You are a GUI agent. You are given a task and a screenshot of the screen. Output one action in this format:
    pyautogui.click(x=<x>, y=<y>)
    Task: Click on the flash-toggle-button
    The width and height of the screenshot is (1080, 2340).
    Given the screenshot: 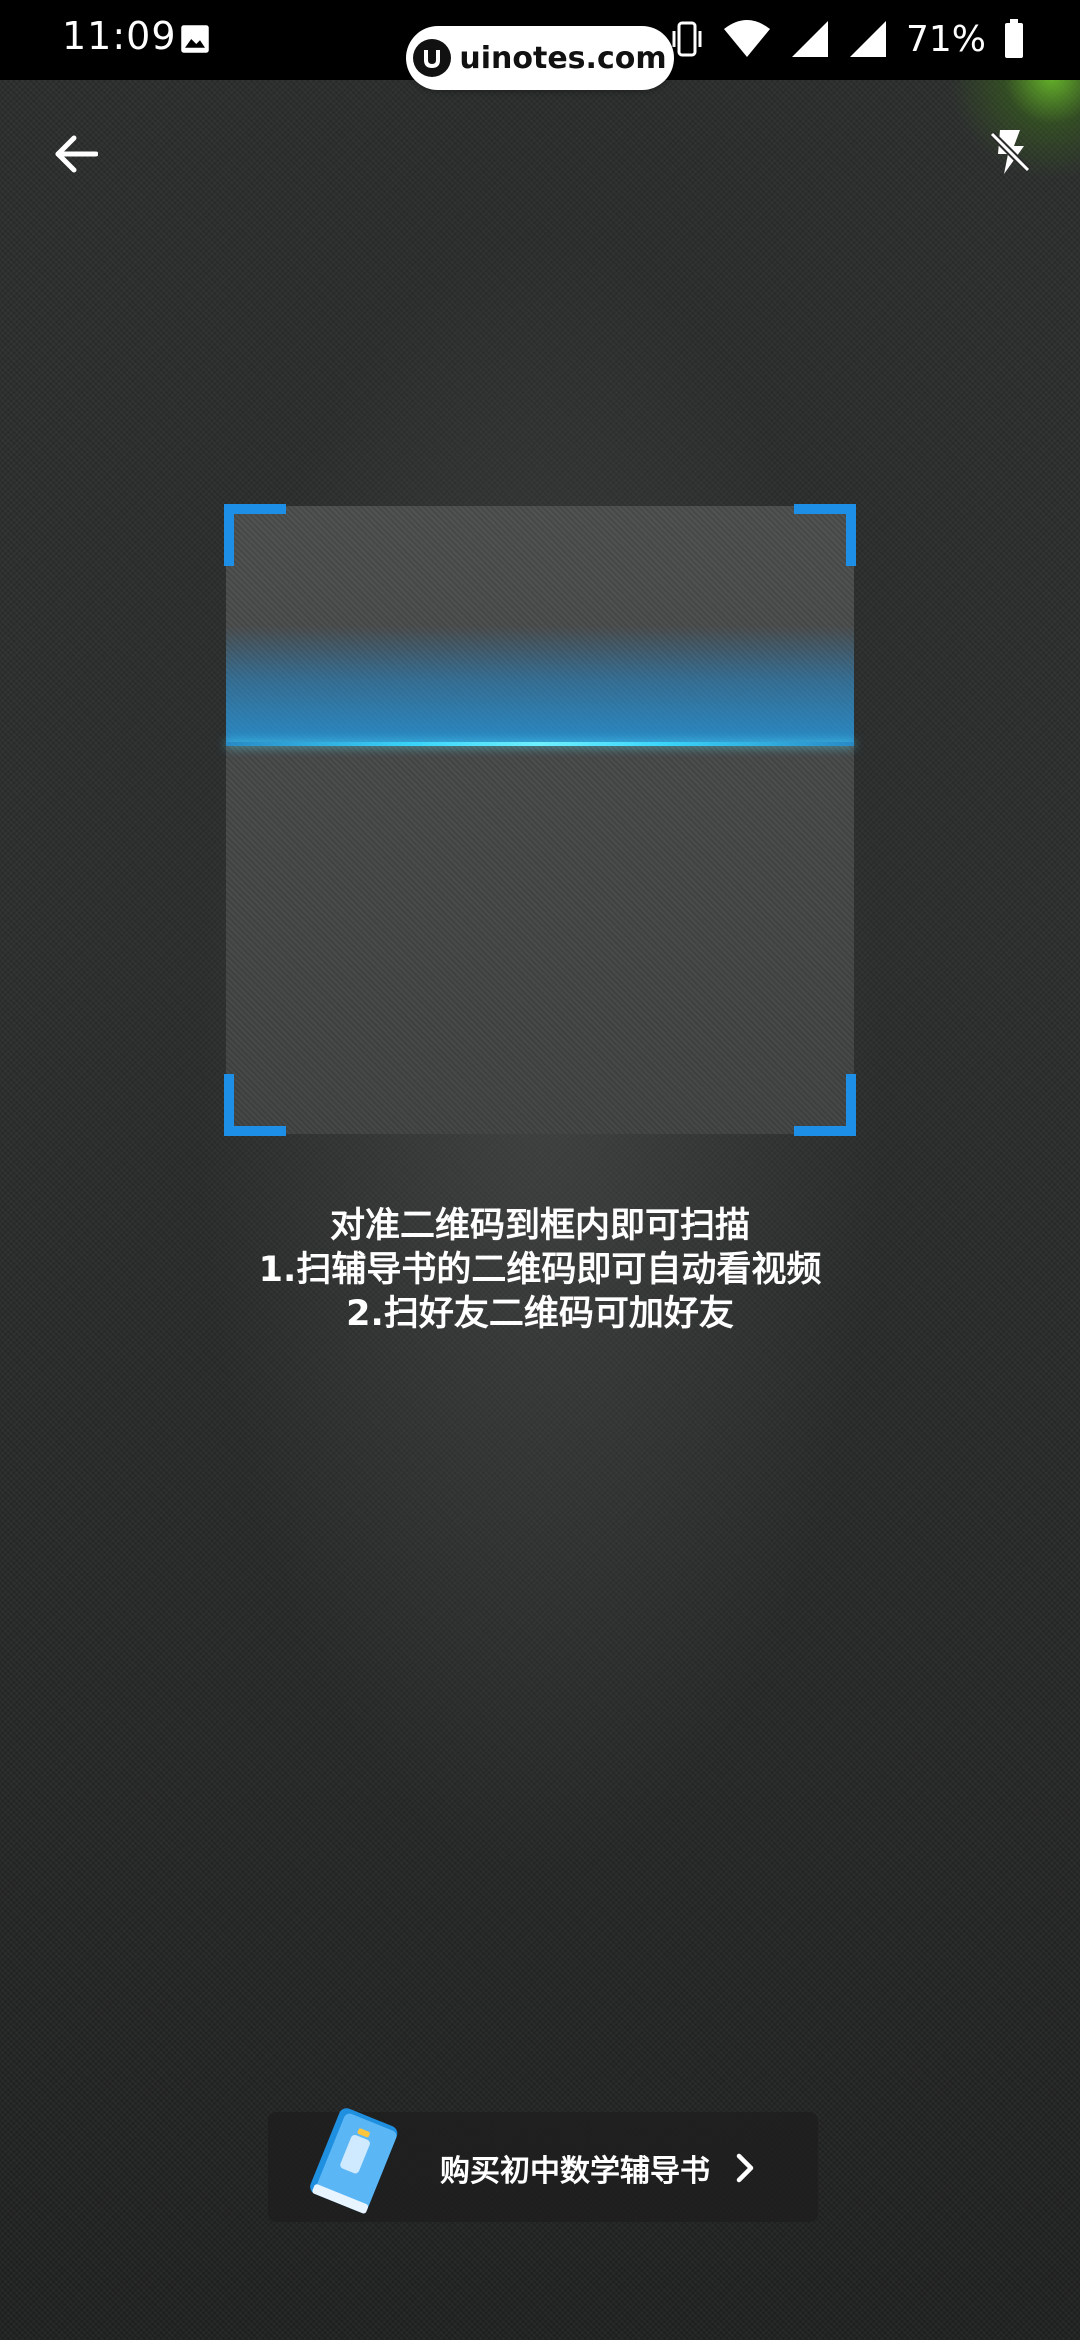 What is the action you would take?
    pyautogui.click(x=1010, y=152)
    